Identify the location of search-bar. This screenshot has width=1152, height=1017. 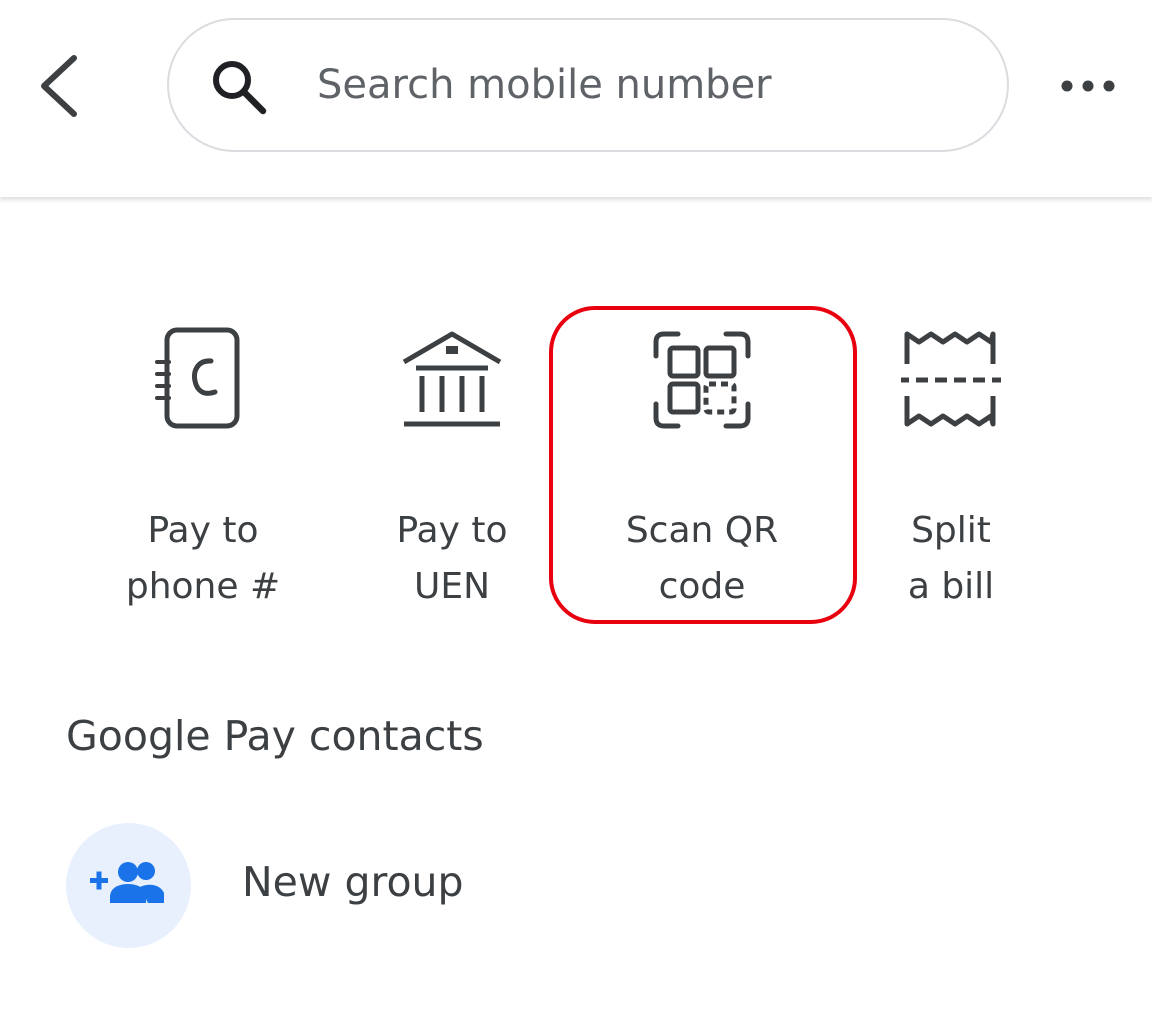
(588, 85).